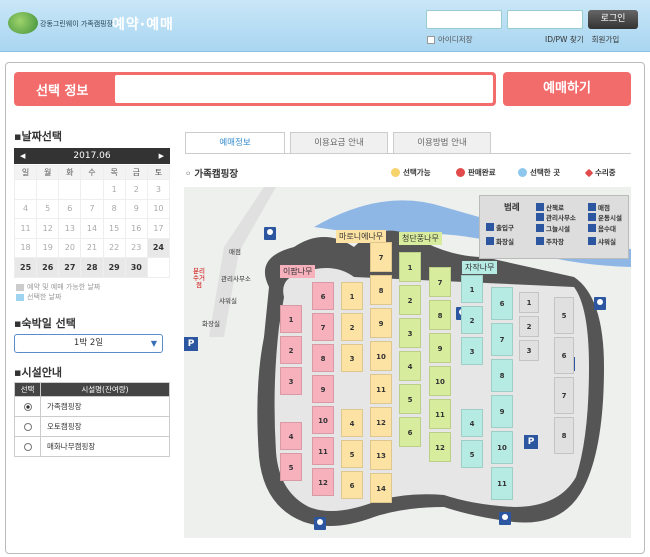 The image size is (650, 557). Describe the element at coordinates (64, 287) in the screenshot. I see `legend-available-label: 예약 및 예매 가능한 날짜` at that location.